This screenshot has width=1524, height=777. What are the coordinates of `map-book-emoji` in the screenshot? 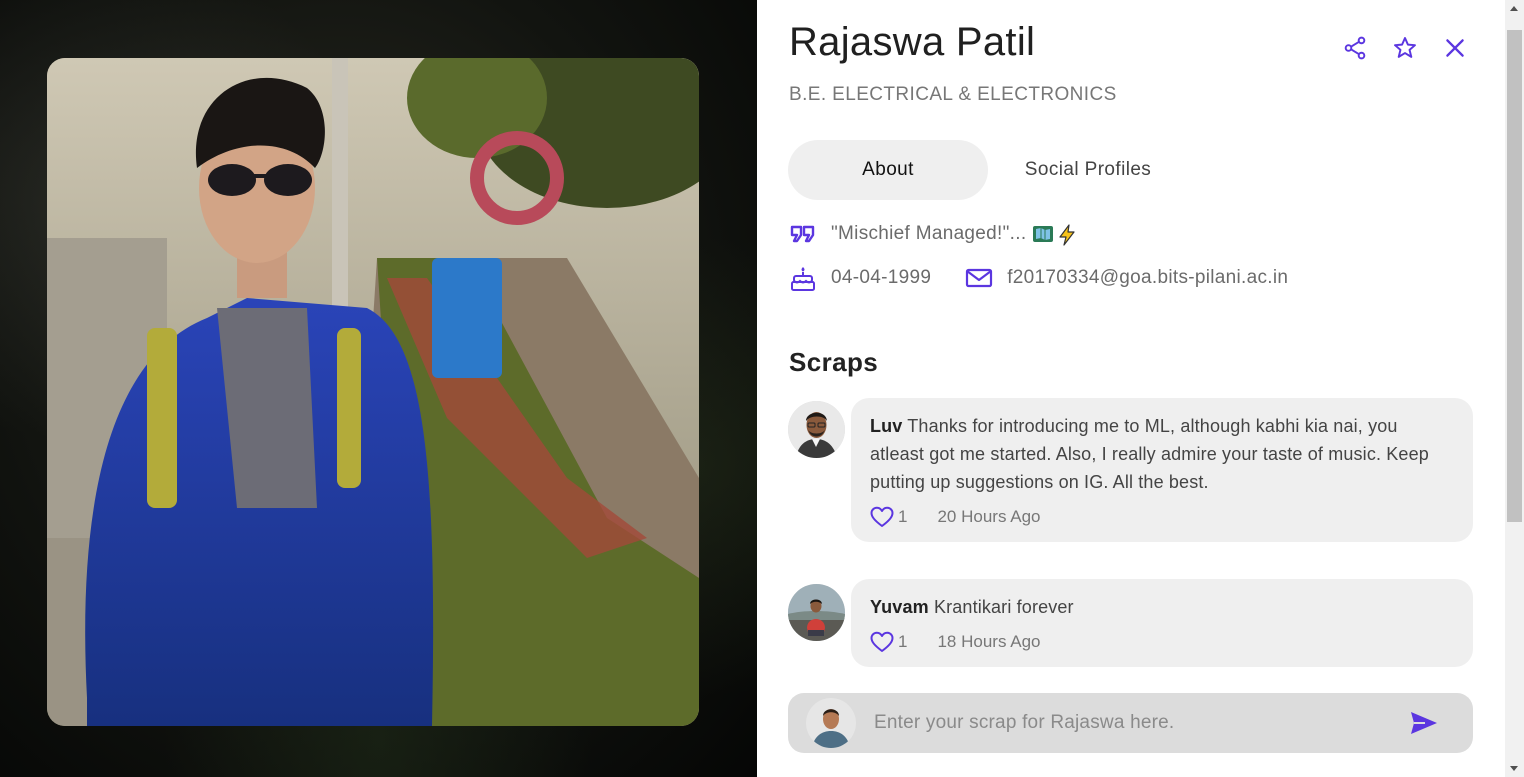 It's located at (1043, 234).